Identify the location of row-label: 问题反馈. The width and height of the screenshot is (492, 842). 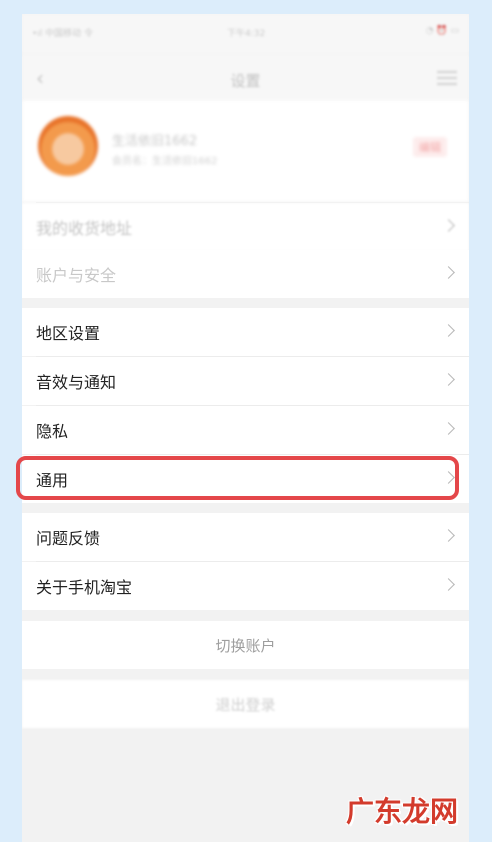
(68, 538).